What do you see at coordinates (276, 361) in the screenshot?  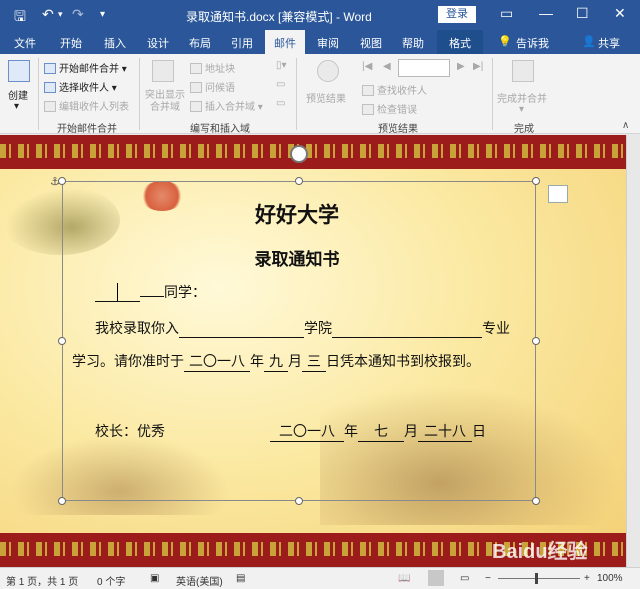 I see `report-month: 九` at bounding box center [276, 361].